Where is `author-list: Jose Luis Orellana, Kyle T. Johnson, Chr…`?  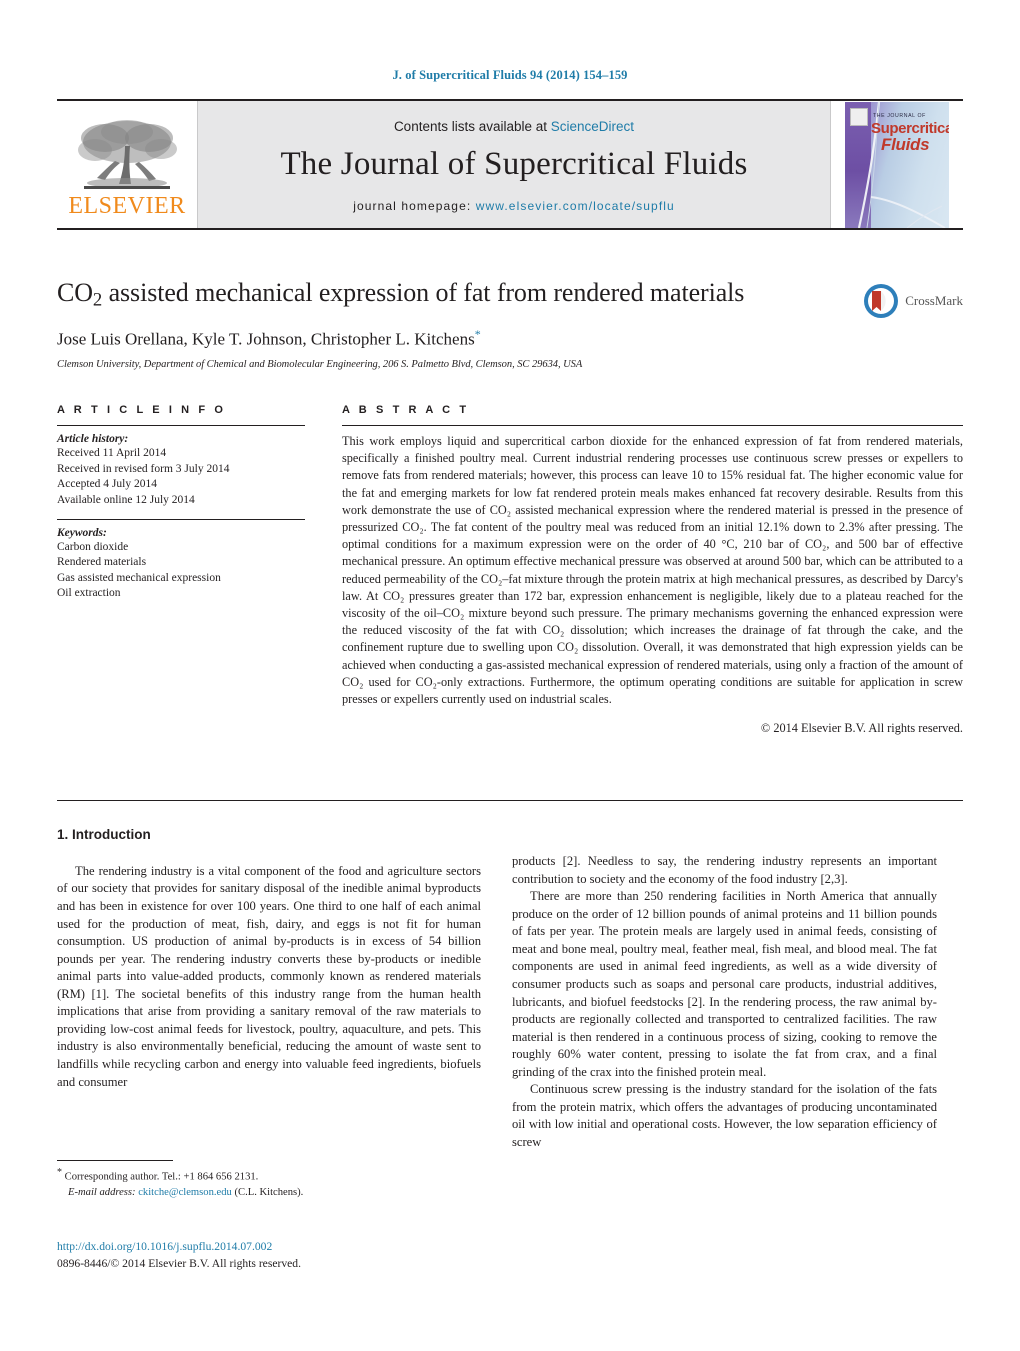 author-list: Jose Luis Orellana, Kyle T. Johnson, Chr… is located at coordinates (510, 338).